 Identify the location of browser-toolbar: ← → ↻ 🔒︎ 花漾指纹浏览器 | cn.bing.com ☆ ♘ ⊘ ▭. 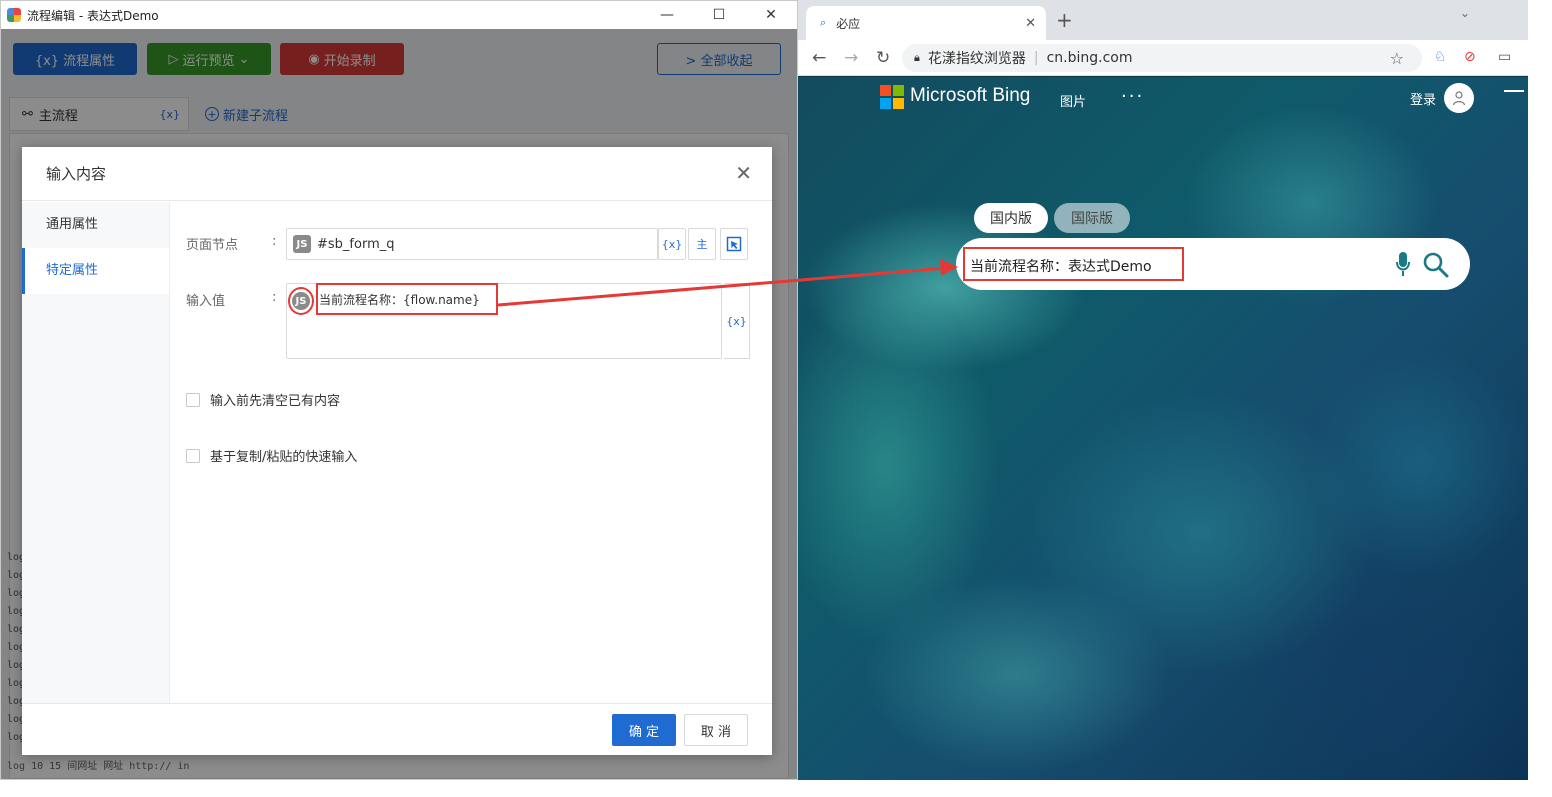
(1164, 58).